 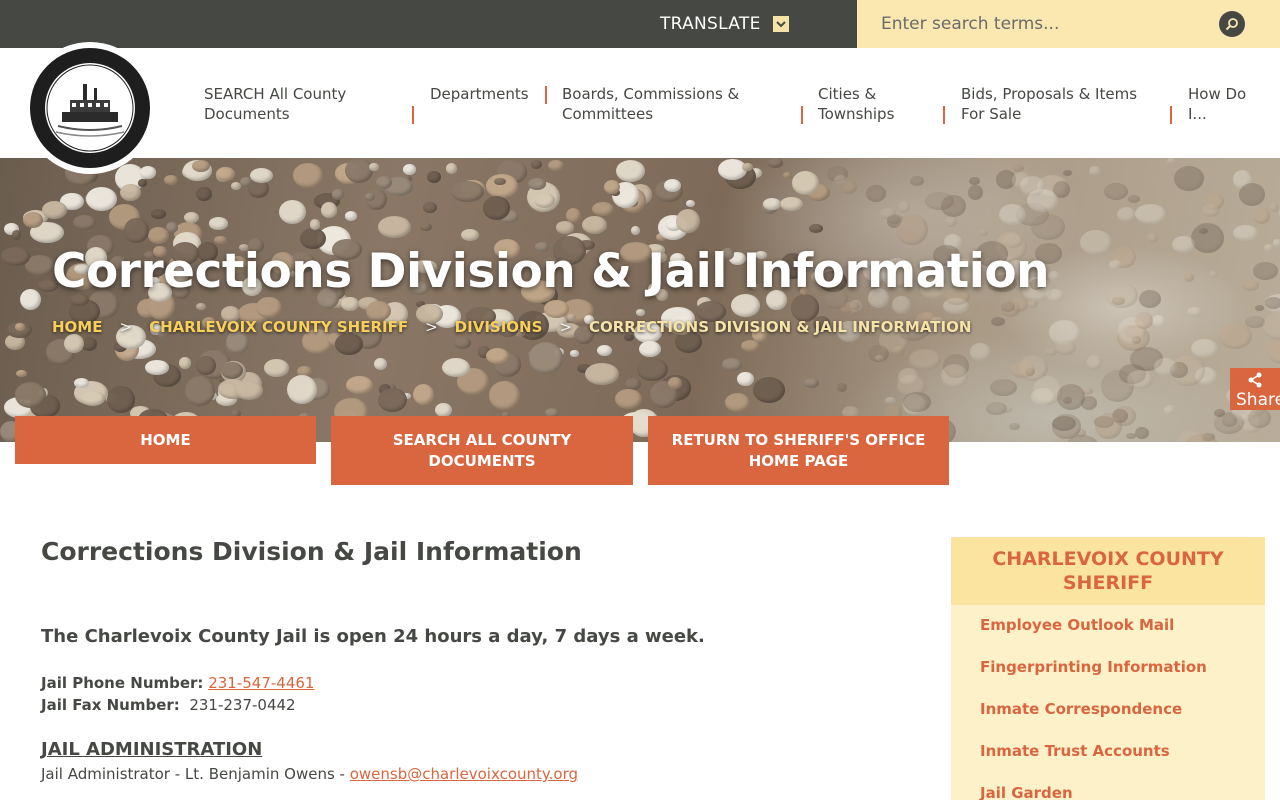 I want to click on county-seal-logo, so click(x=90, y=108).